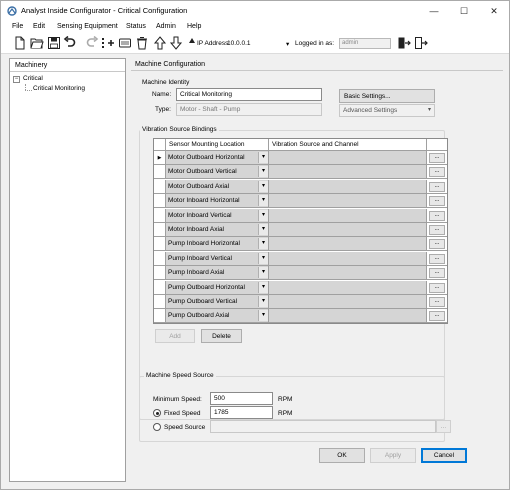 Image resolution: width=510 pixels, height=490 pixels. I want to click on name-input: Critical Monitoring, so click(249, 94).